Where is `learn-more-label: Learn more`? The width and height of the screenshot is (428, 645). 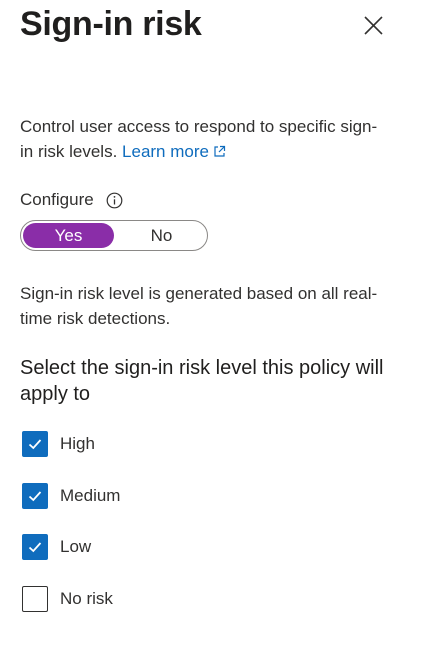
learn-more-label: Learn more is located at coordinates (165, 151).